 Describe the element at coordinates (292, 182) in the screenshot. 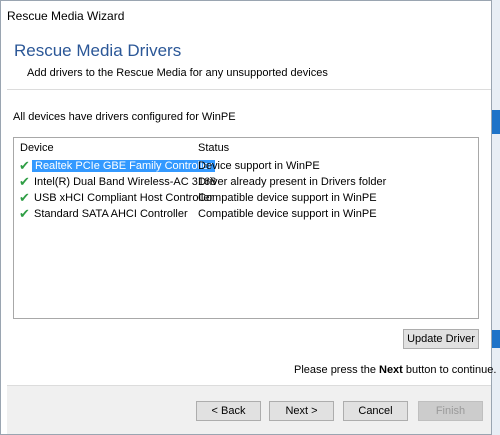

I see `device-status: Driver already present in Drivers folder` at that location.